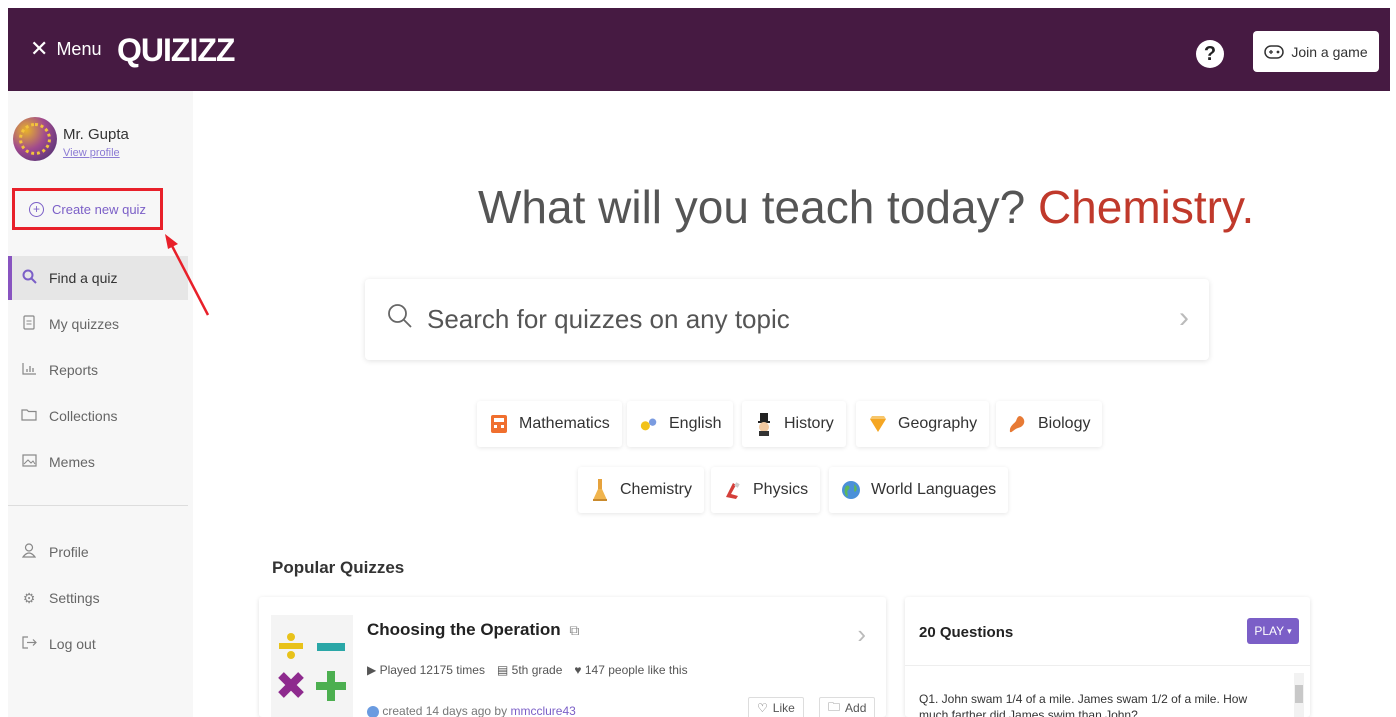 Image resolution: width=1396 pixels, height=717 pixels. Describe the element at coordinates (69, 552) in the screenshot. I see `sidebar-item-label: Profile` at that location.